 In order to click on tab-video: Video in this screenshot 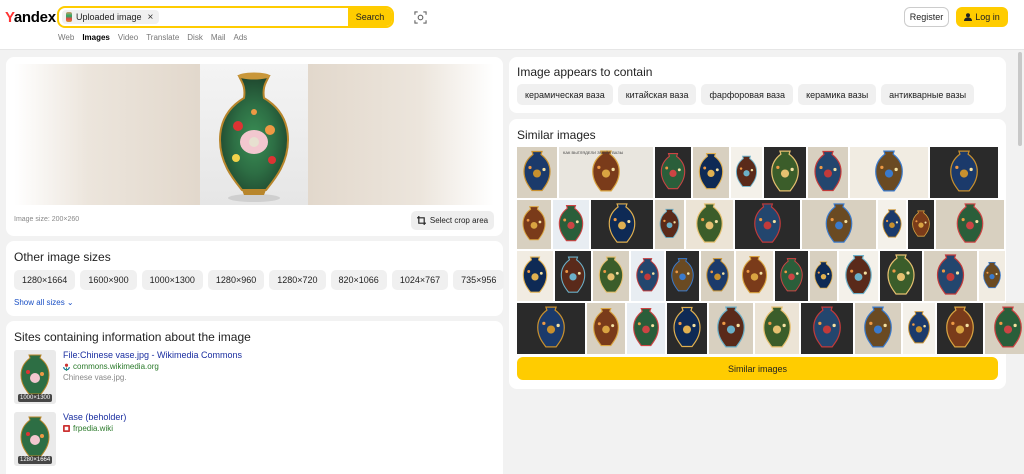, I will do `click(128, 37)`.